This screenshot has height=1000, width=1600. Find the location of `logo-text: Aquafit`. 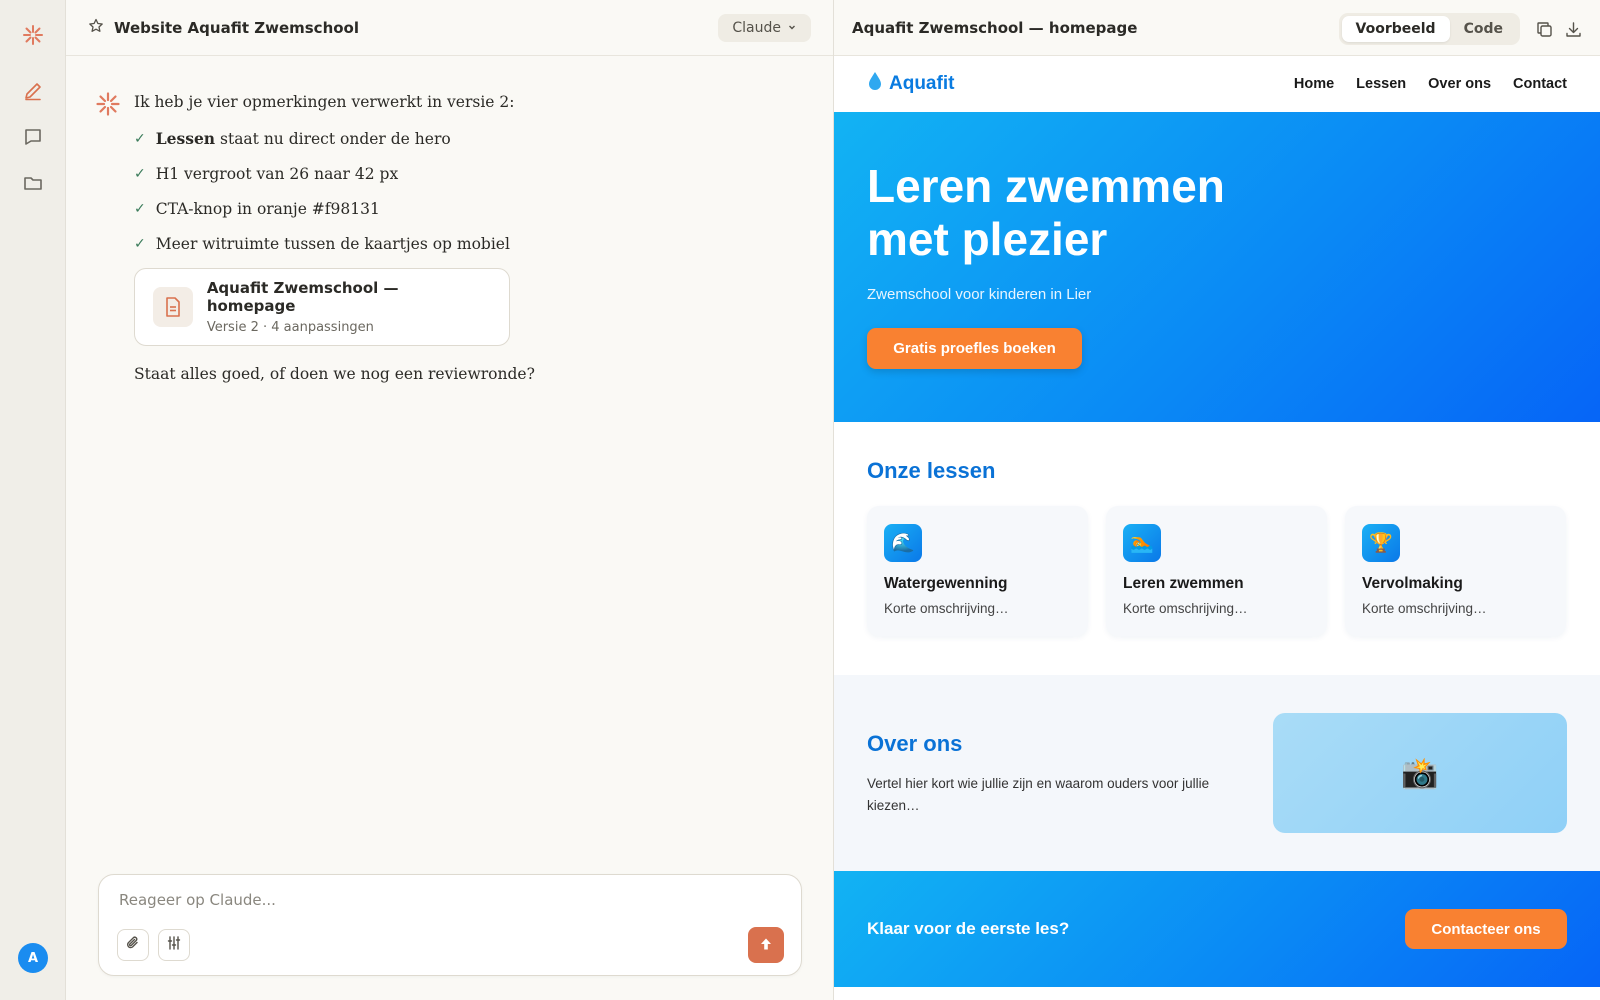

logo-text: Aquafit is located at coordinates (922, 83).